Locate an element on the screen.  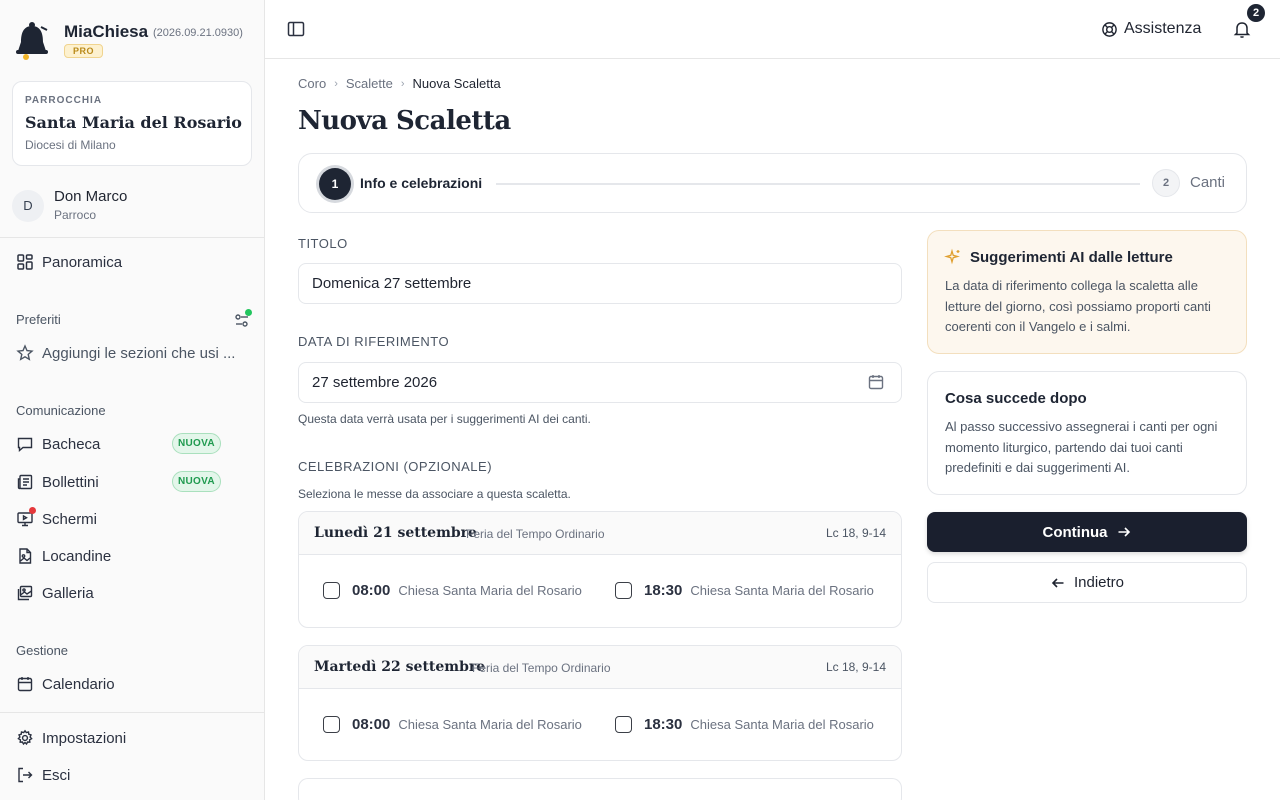
user-name: Don Marco is located at coordinates (91, 196).